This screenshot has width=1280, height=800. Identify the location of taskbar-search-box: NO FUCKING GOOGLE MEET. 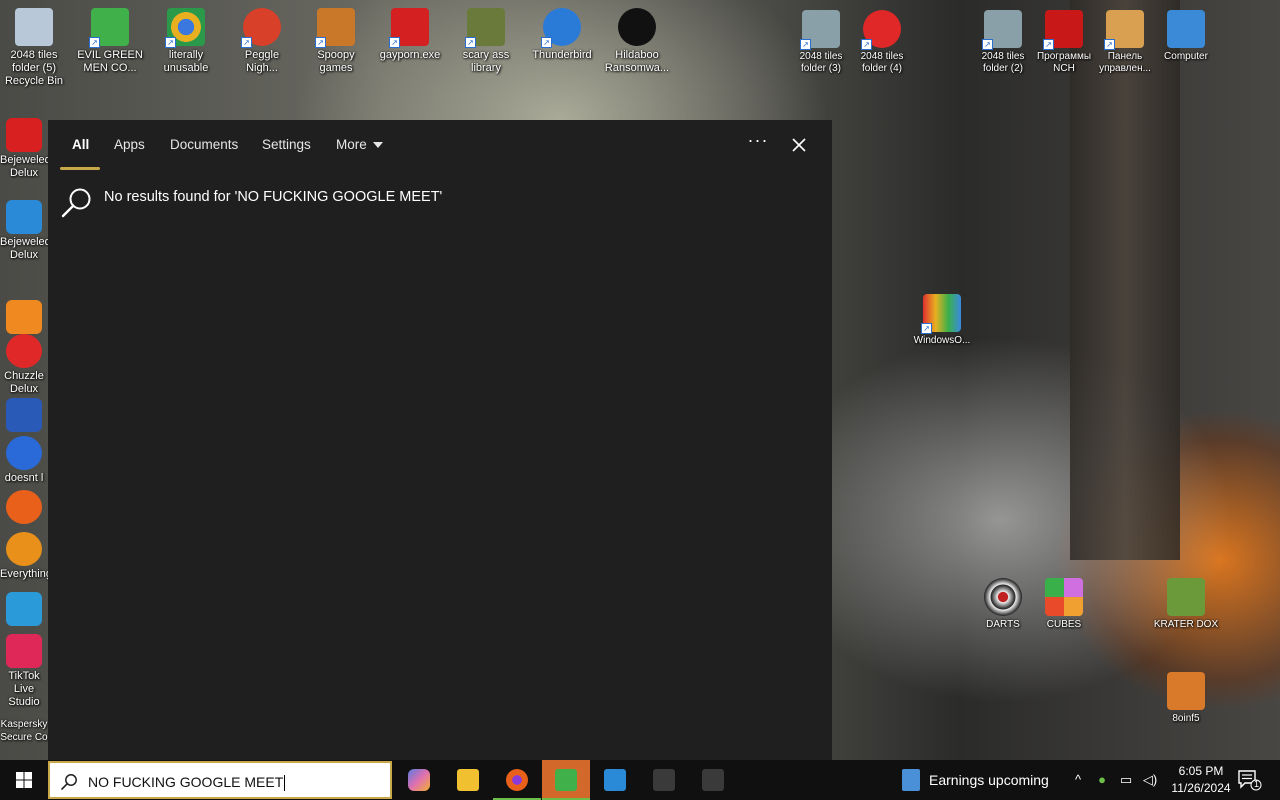
(220, 780).